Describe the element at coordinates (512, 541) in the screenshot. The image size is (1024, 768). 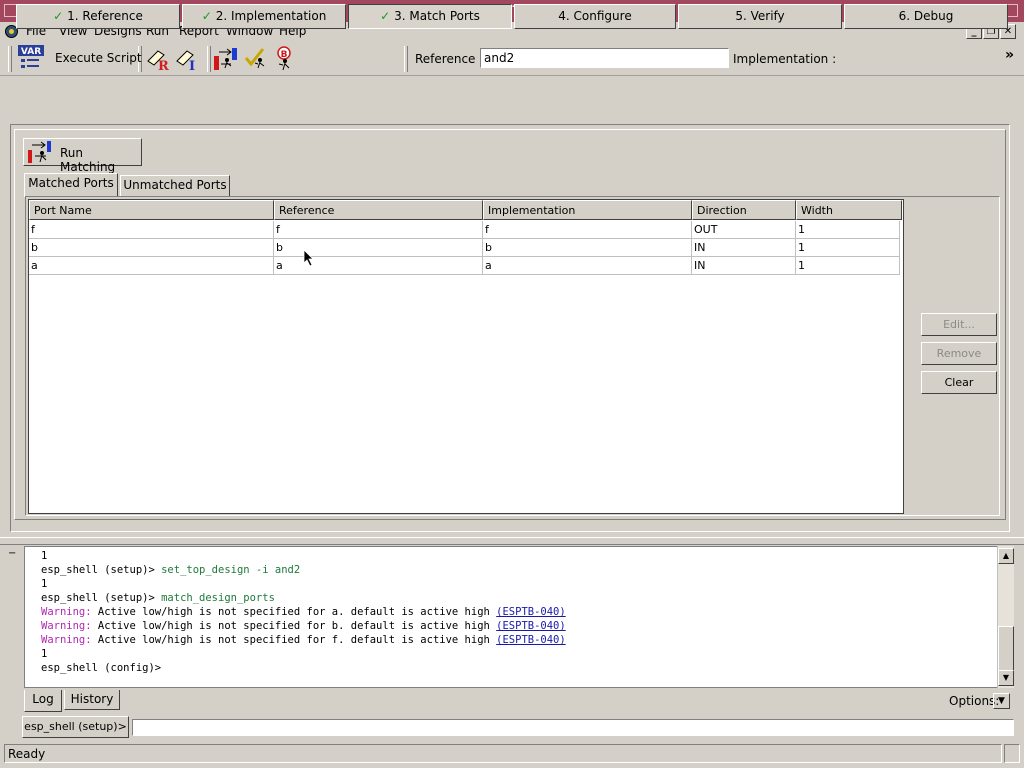
I see `panel-splitter` at that location.